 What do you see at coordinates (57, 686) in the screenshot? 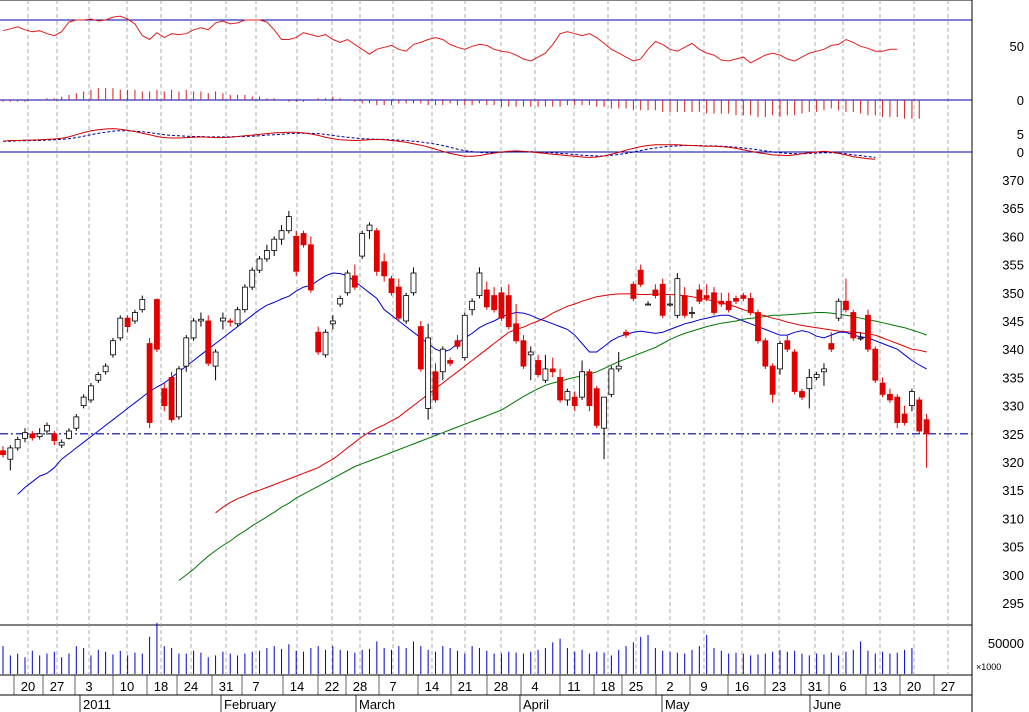
I see `day-tick-label: 27` at bounding box center [57, 686].